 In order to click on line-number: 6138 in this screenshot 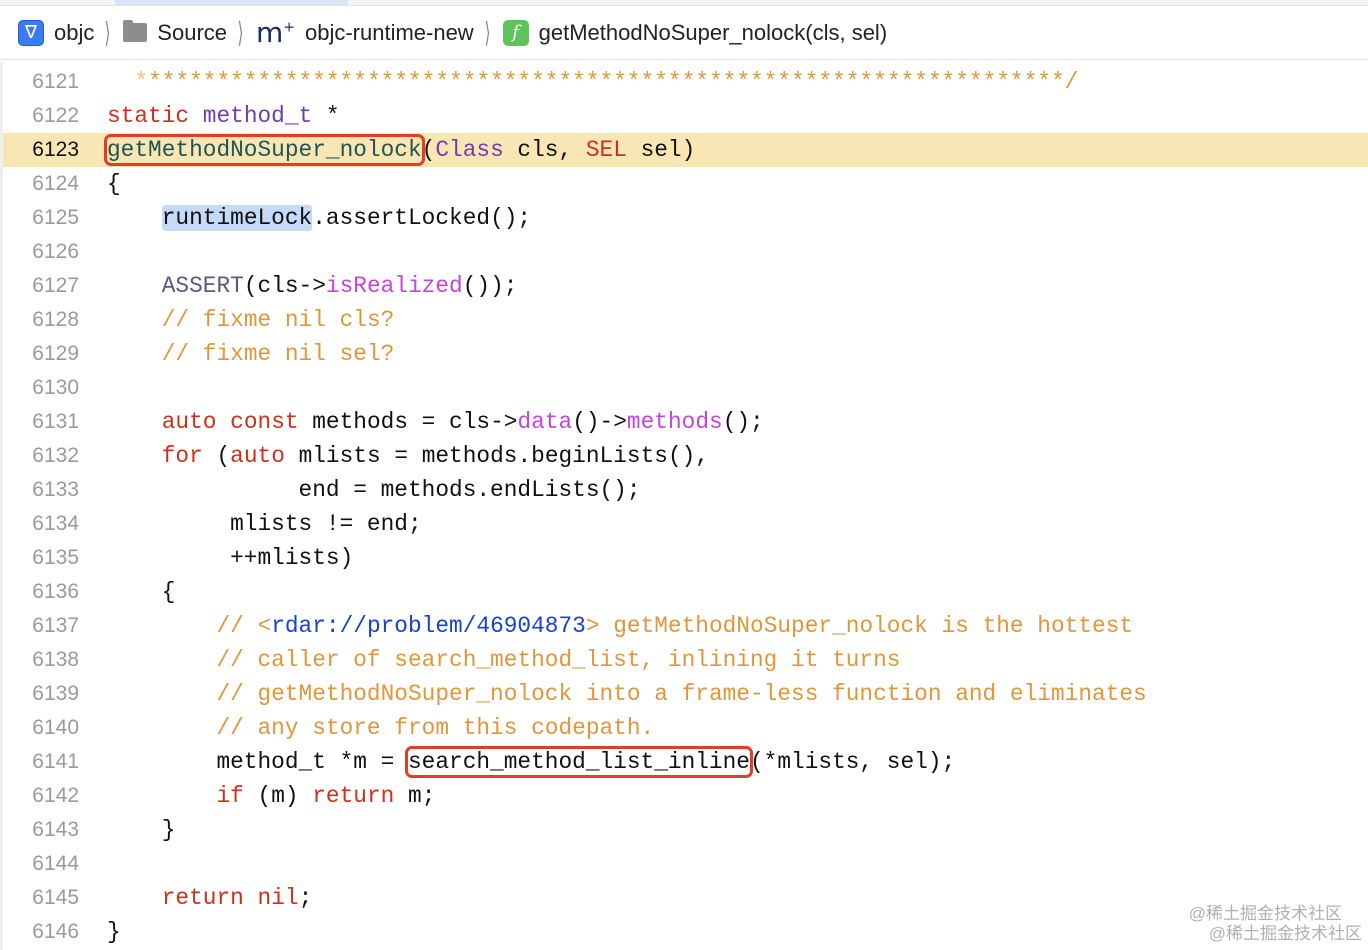, I will do `click(41, 660)`.